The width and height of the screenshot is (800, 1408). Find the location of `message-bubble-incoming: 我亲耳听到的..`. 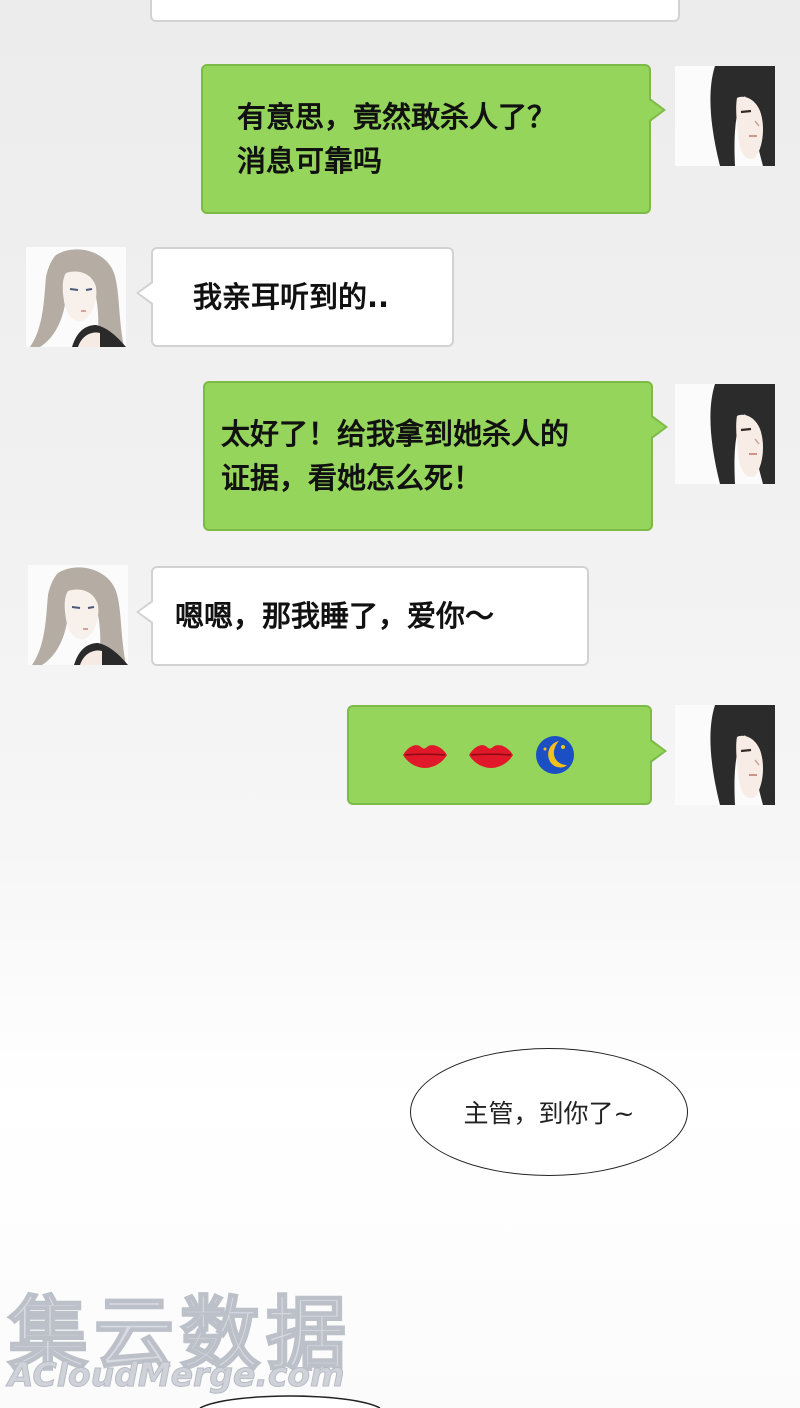

message-bubble-incoming: 我亲耳听到的.. is located at coordinates (295, 297).